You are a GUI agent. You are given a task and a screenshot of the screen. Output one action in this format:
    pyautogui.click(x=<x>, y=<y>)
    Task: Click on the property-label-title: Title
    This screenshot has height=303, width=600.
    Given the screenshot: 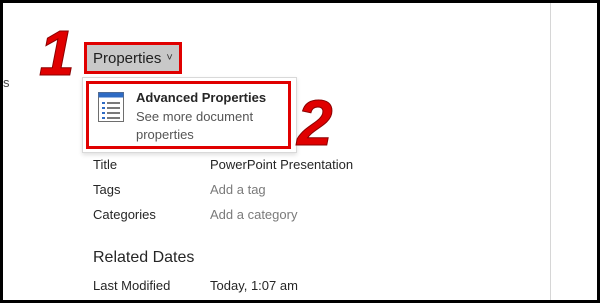 What is the action you would take?
    pyautogui.click(x=105, y=164)
    